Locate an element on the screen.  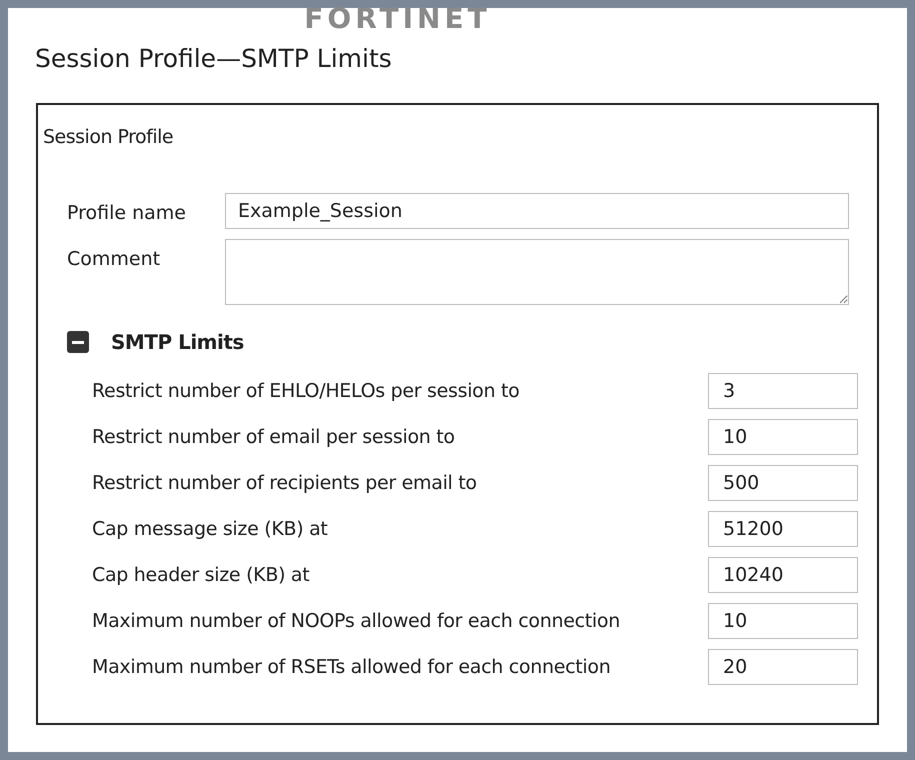
comment-field is located at coordinates (537, 272).